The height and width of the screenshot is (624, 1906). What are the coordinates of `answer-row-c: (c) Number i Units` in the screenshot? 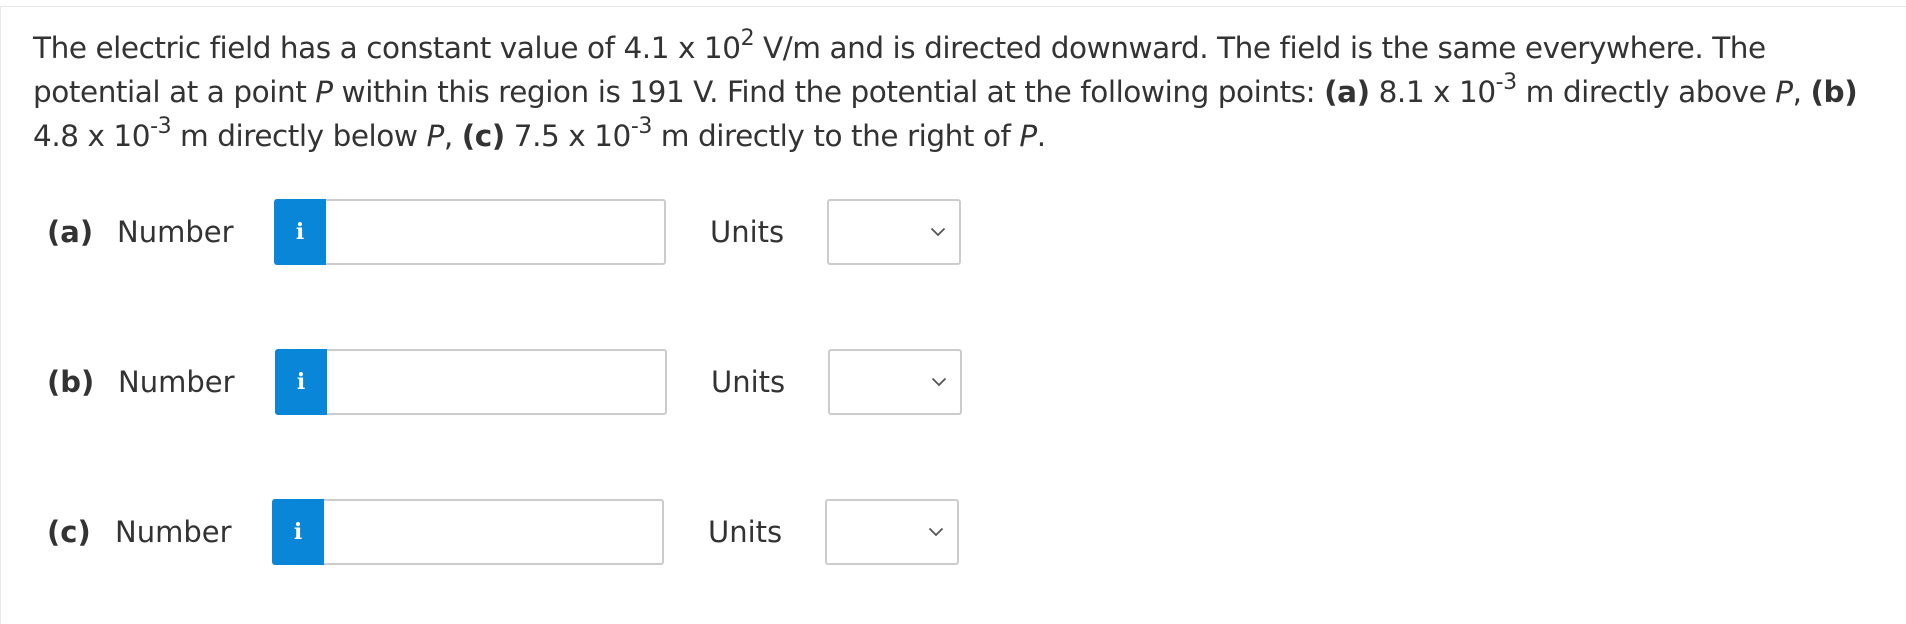 It's located at (953, 532).